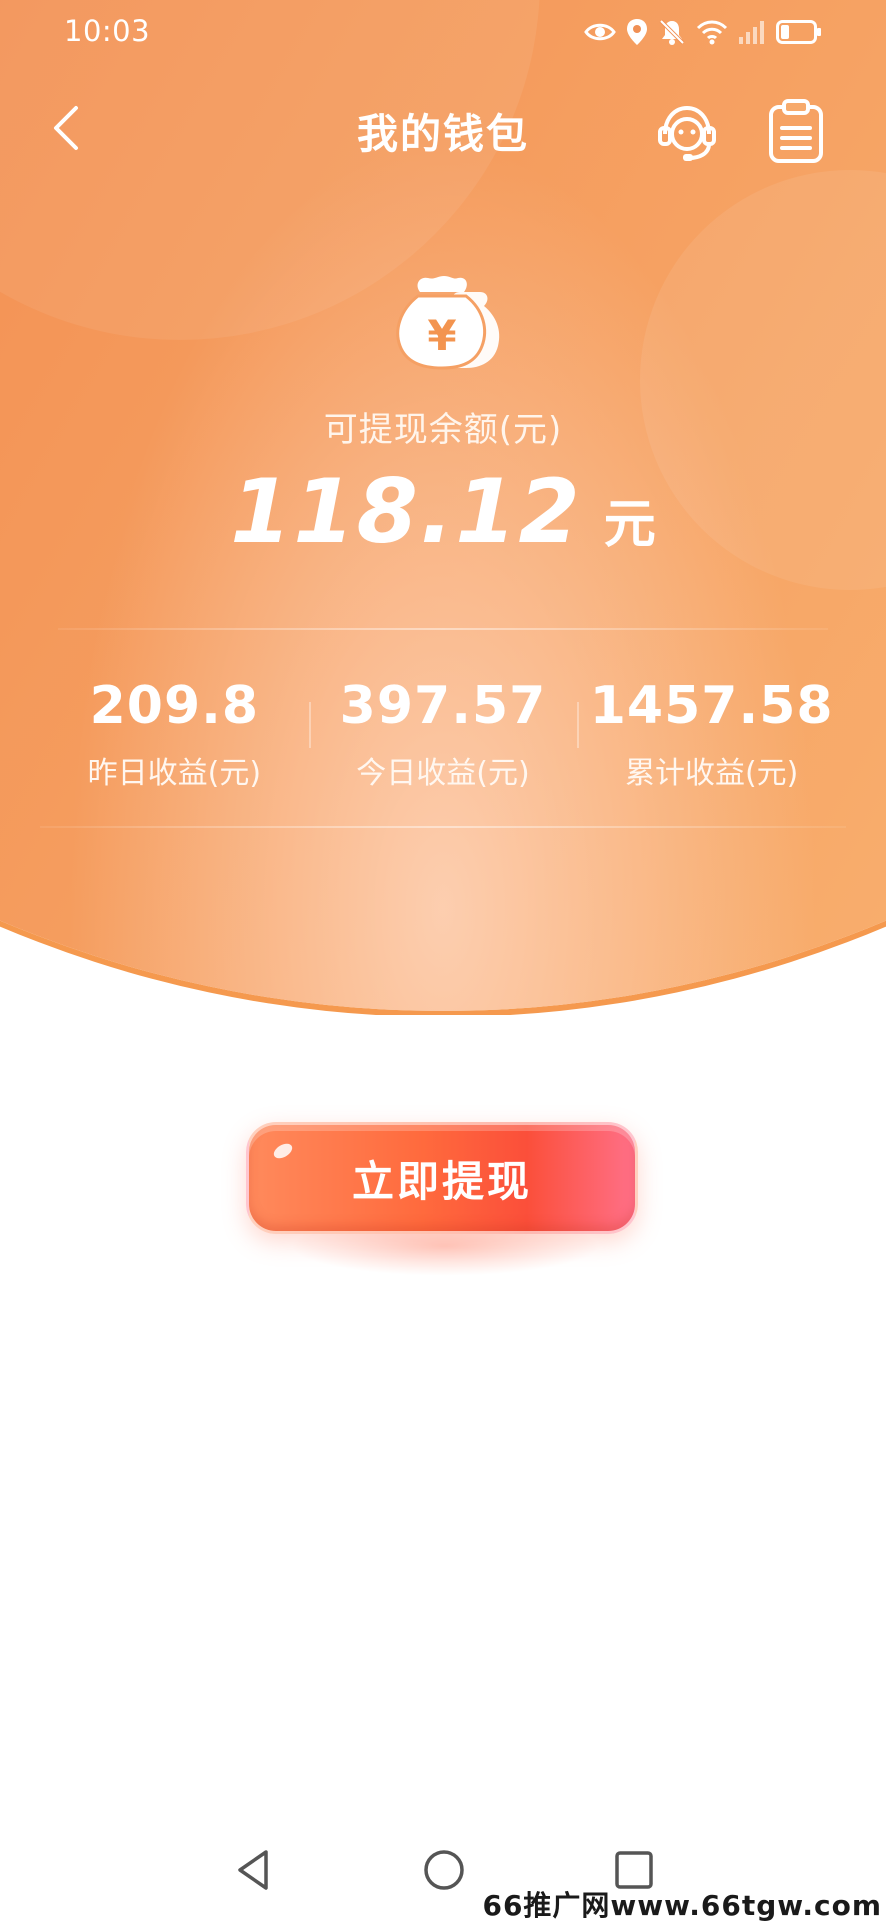 The image size is (886, 1924). Describe the element at coordinates (443, 430) in the screenshot. I see `balance-label: 可提现余额(元)` at that location.